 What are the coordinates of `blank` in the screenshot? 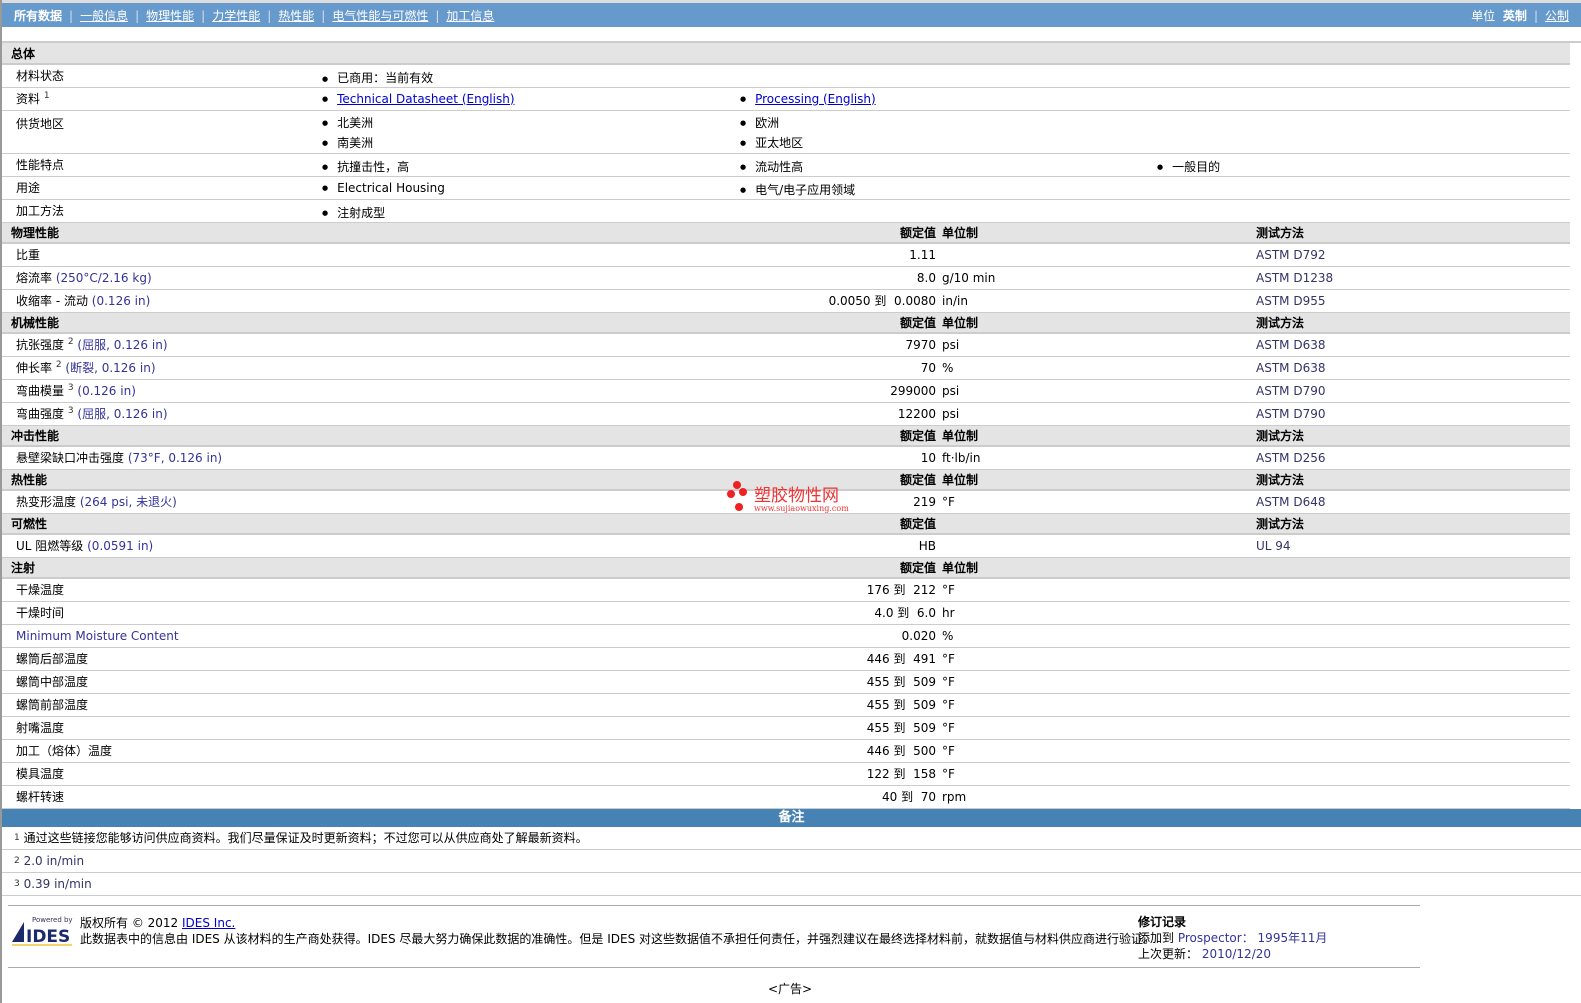 It's located at (531, 480).